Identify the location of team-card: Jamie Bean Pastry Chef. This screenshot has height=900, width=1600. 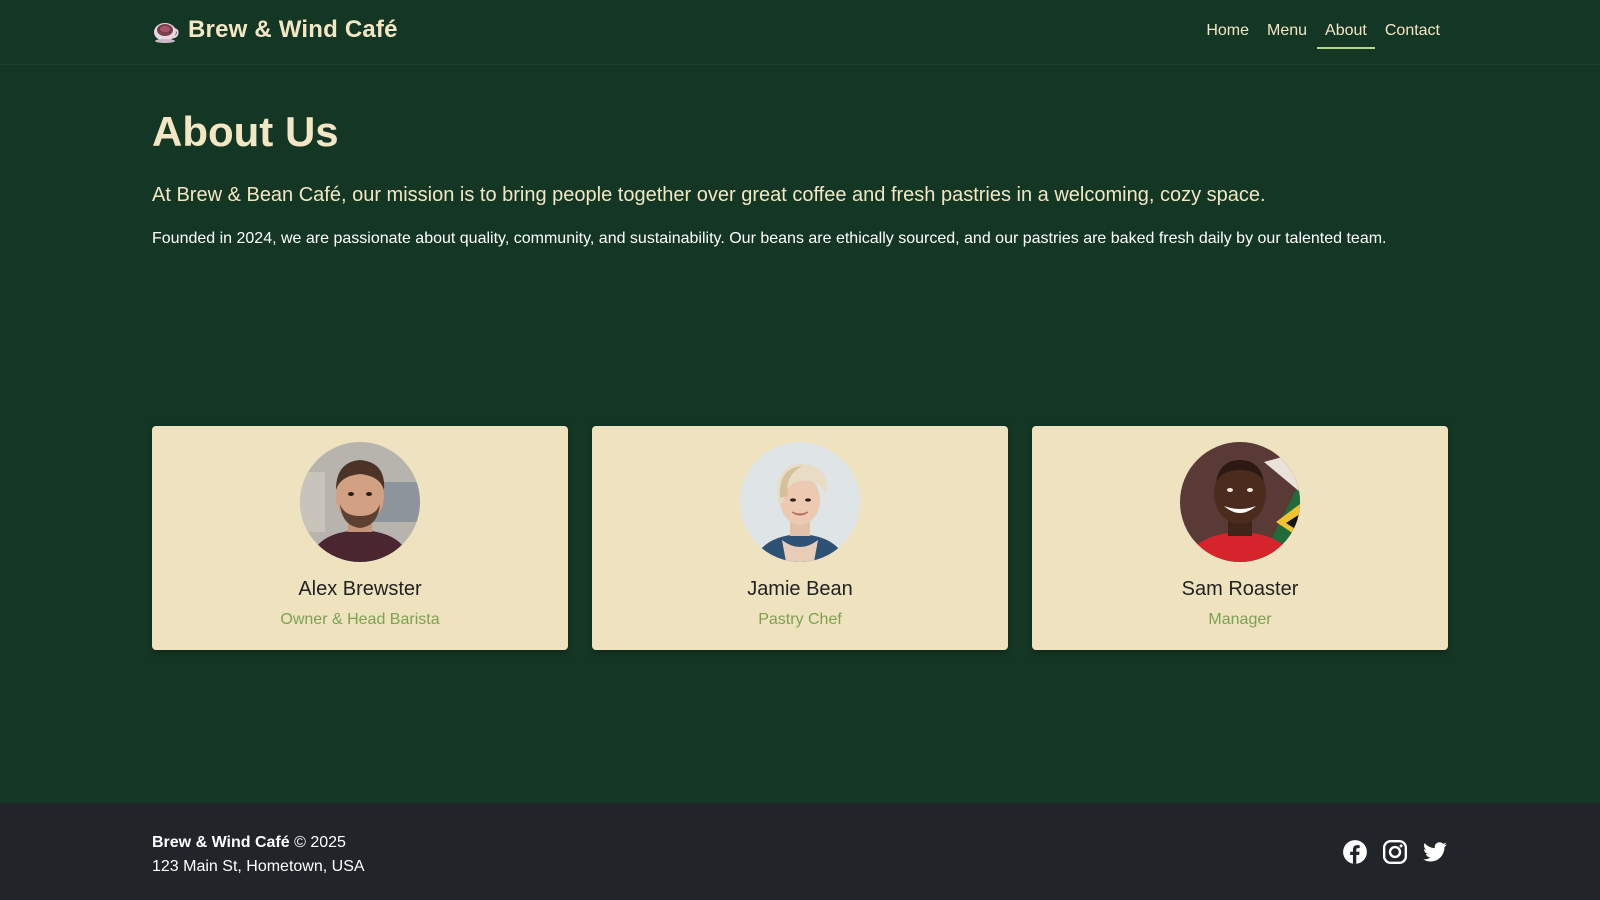
(800, 538).